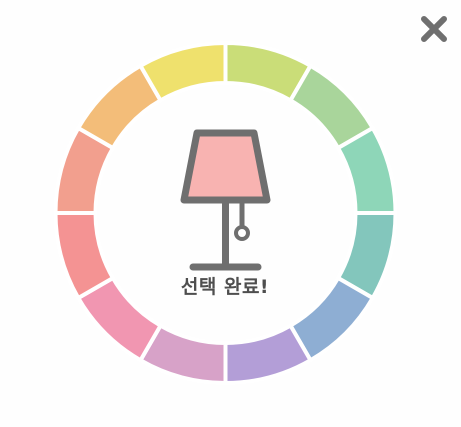  What do you see at coordinates (225, 285) in the screenshot?
I see `selection-done-label: 선택 완료!` at bounding box center [225, 285].